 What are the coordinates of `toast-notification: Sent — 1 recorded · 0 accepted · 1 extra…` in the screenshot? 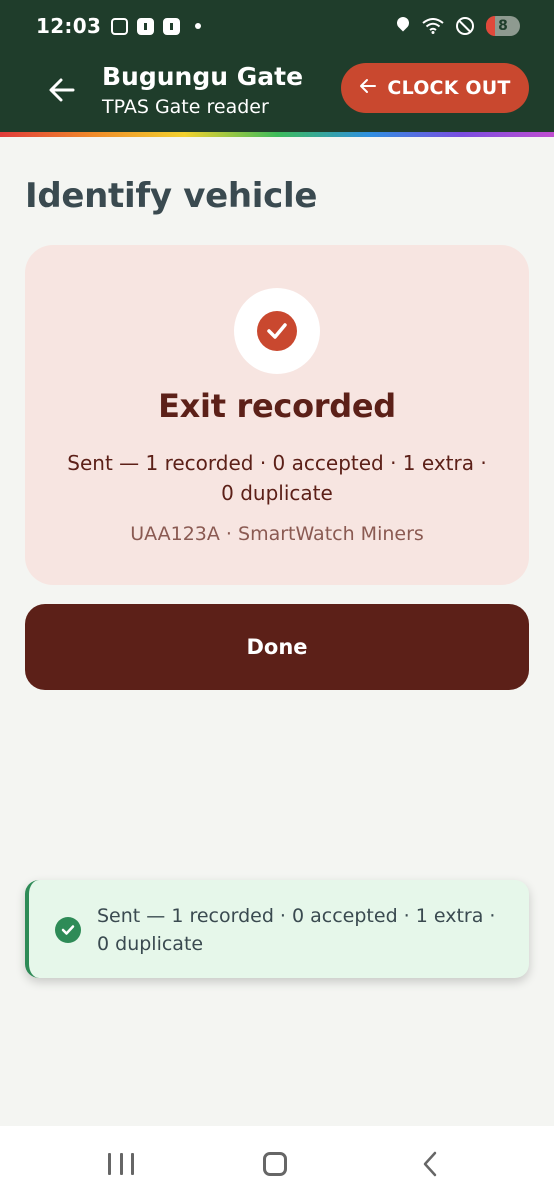 It's located at (277, 929).